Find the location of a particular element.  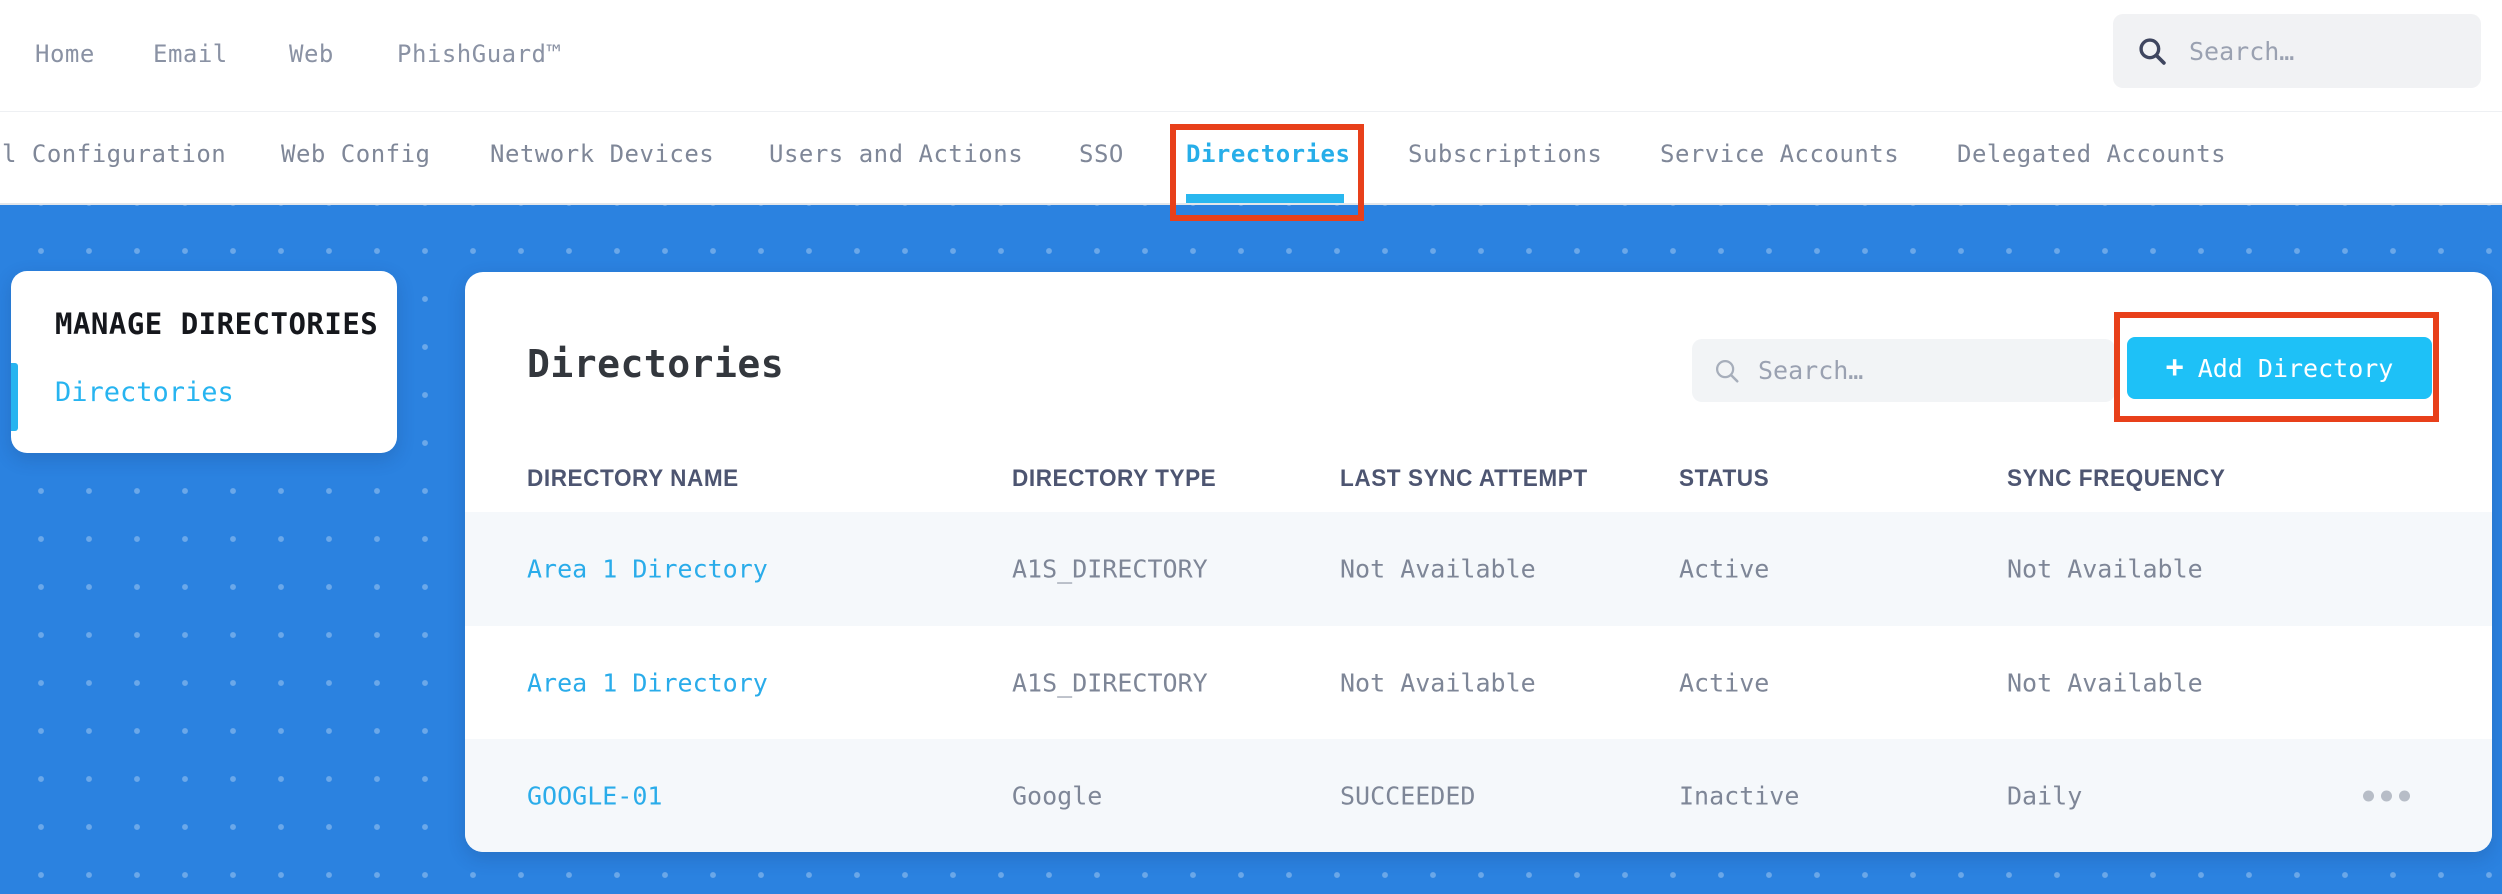

global-search is located at coordinates (2297, 51).